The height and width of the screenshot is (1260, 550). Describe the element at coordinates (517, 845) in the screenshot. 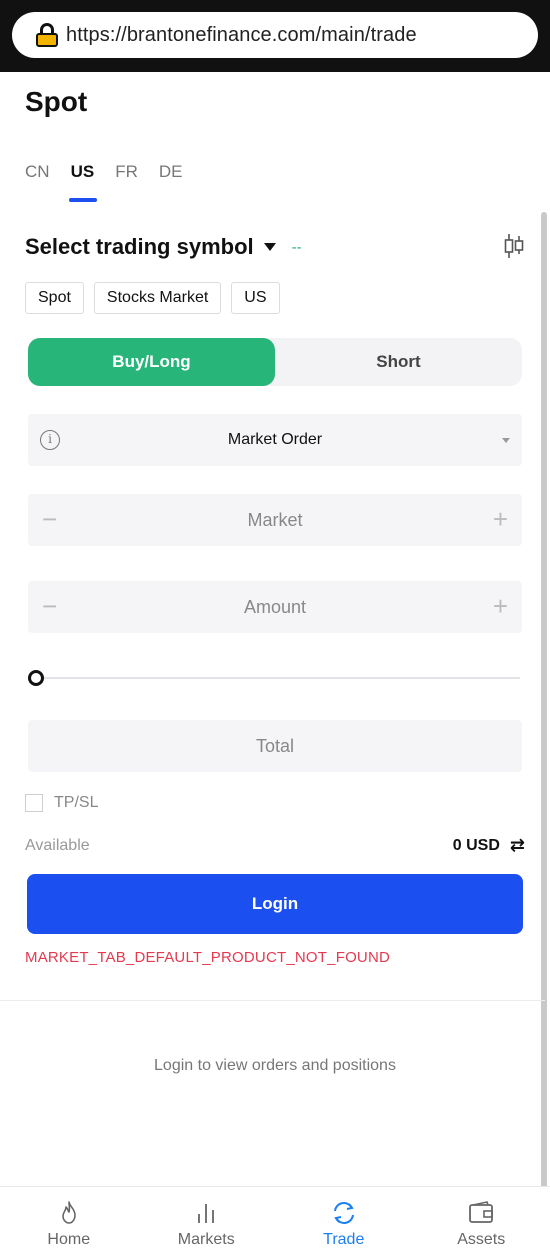

I see `swap-icon: ⇄` at that location.